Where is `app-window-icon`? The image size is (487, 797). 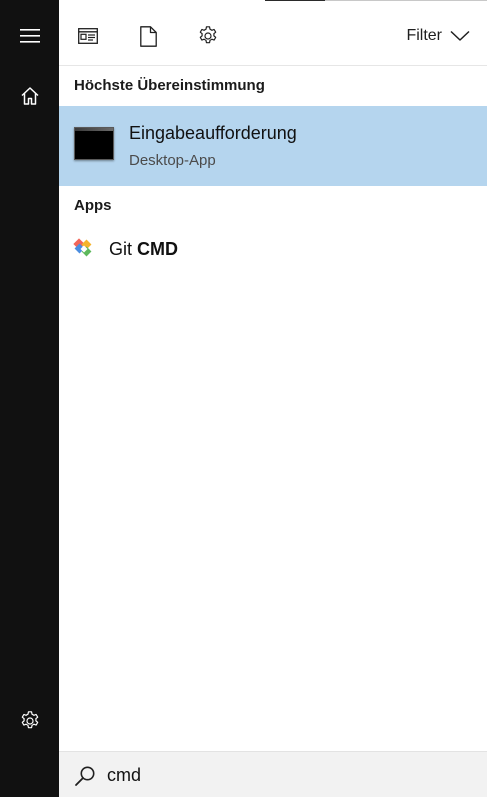 app-window-icon is located at coordinates (88, 36).